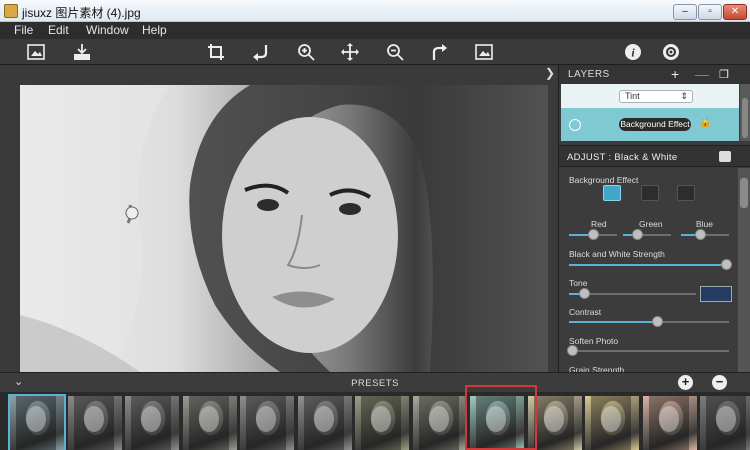 The image size is (750, 450). I want to click on layer-item-background-effect: Background Effect 🔒, so click(650, 124).